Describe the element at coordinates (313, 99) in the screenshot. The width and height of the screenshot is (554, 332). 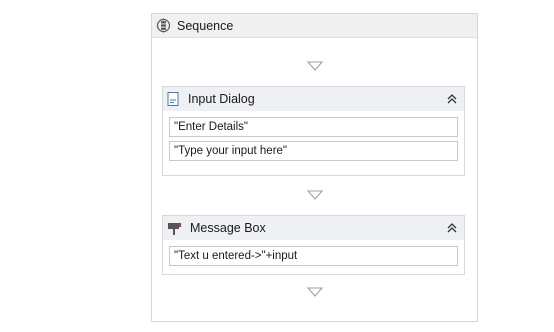
I see `input-dialog-header: Input Dialog` at that location.